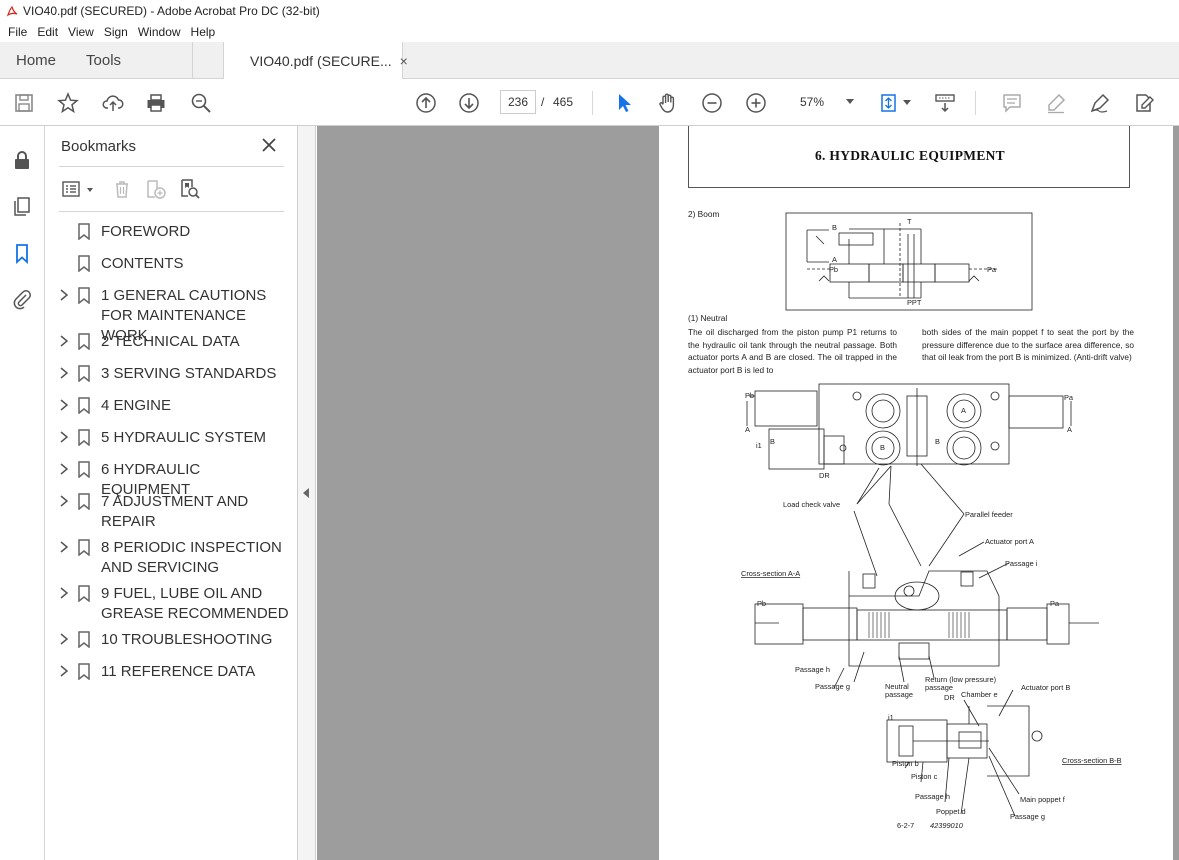  I want to click on label-neutral-passage-2: passage, so click(899, 694).